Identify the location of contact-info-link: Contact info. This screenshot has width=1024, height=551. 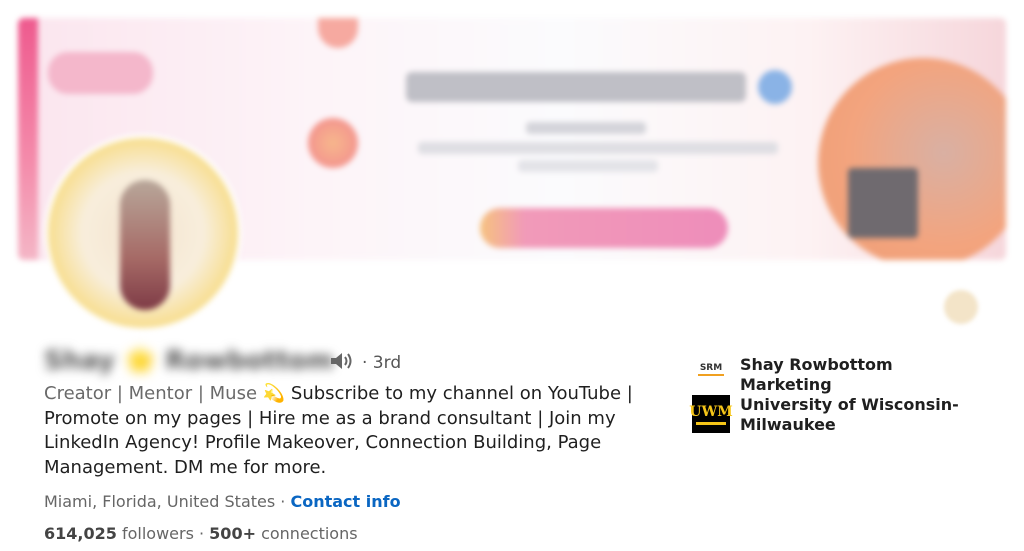
(345, 501).